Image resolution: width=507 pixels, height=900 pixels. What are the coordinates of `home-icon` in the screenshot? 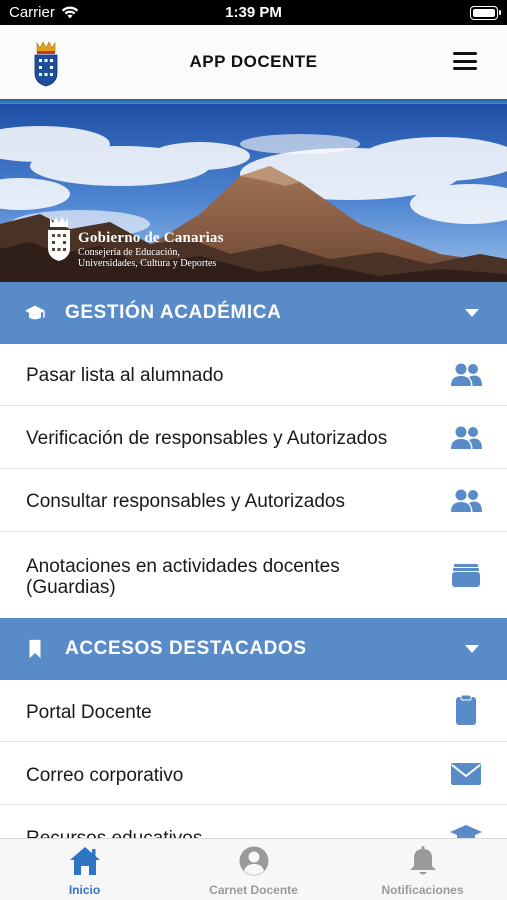 It's located at (84, 861).